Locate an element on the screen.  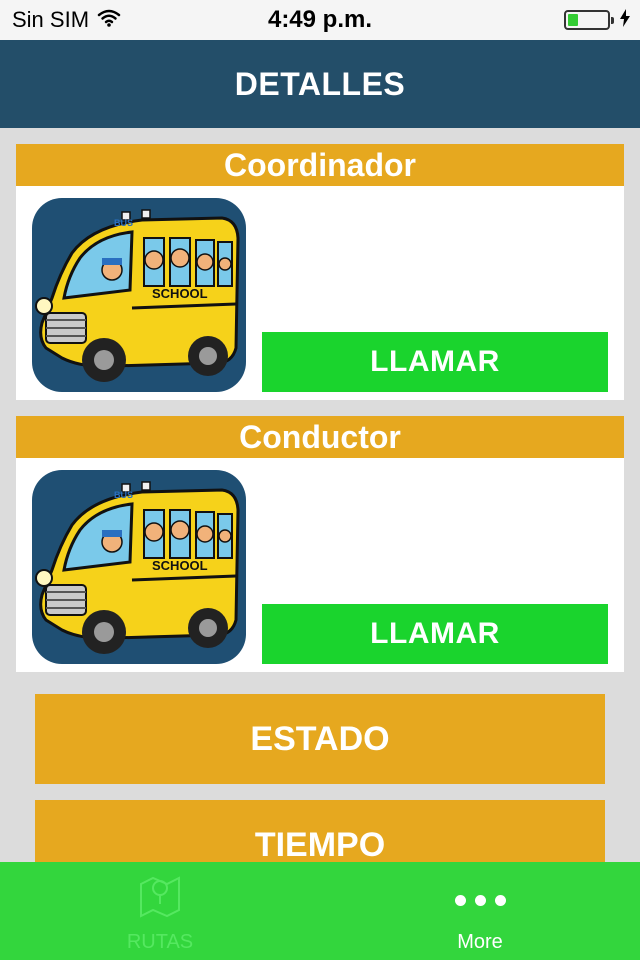
tab-rutas: RUTAS is located at coordinates (160, 911).